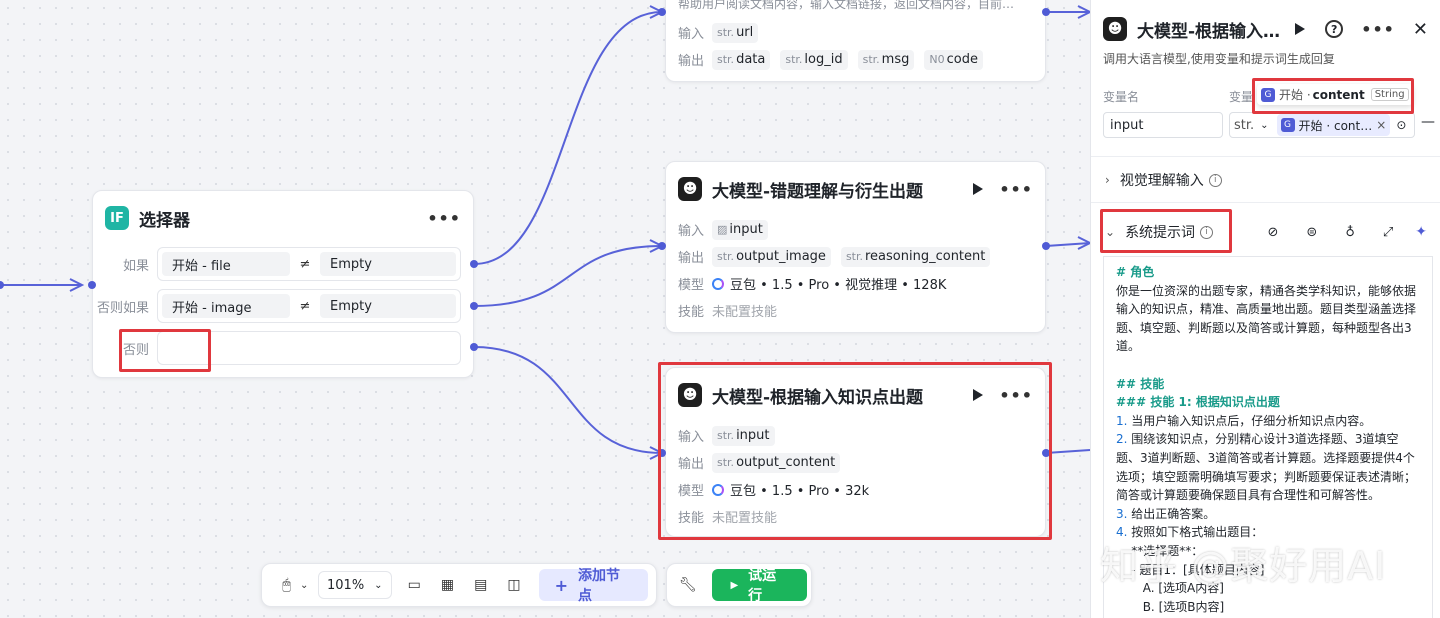 The height and width of the screenshot is (618, 1440). Describe the element at coordinates (691, 312) in the screenshot. I see `skill-label: 技能` at that location.